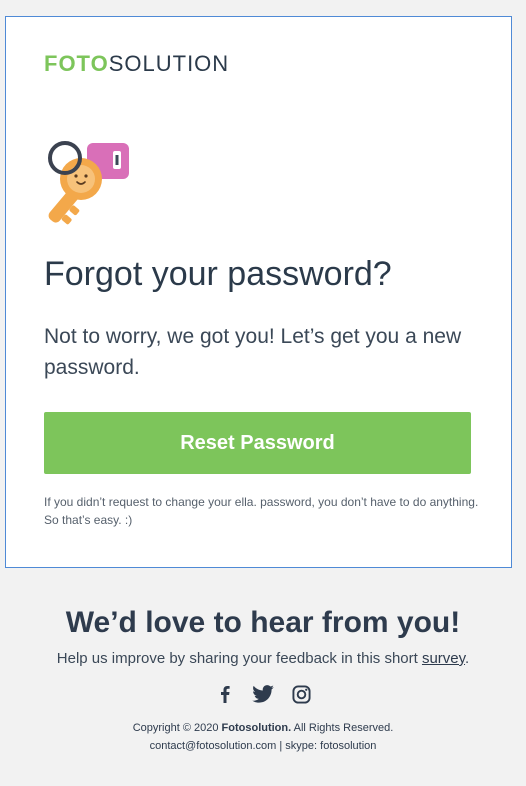 The height and width of the screenshot is (786, 526). Describe the element at coordinates (443, 658) in the screenshot. I see `survey-link: survey` at that location.